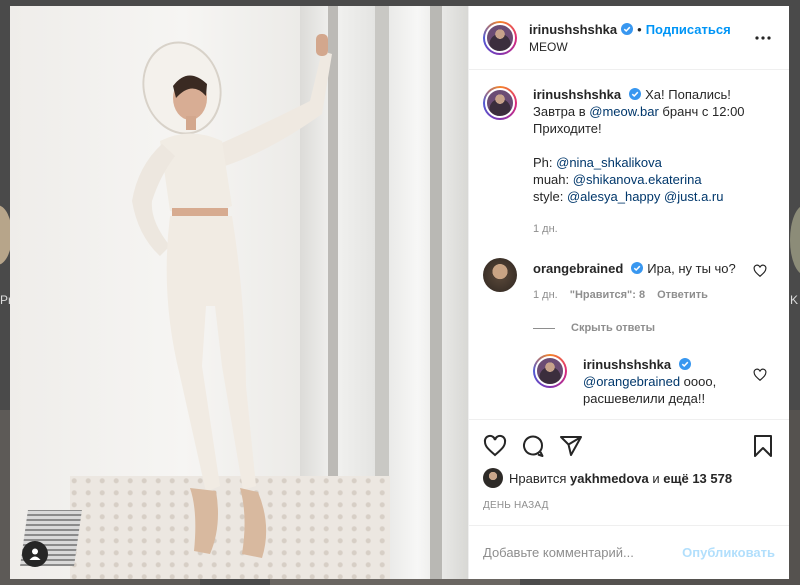 This screenshot has height=585, width=800. Describe the element at coordinates (644, 398) in the screenshot. I see `reply-text: расшевелили деда!!` at that location.